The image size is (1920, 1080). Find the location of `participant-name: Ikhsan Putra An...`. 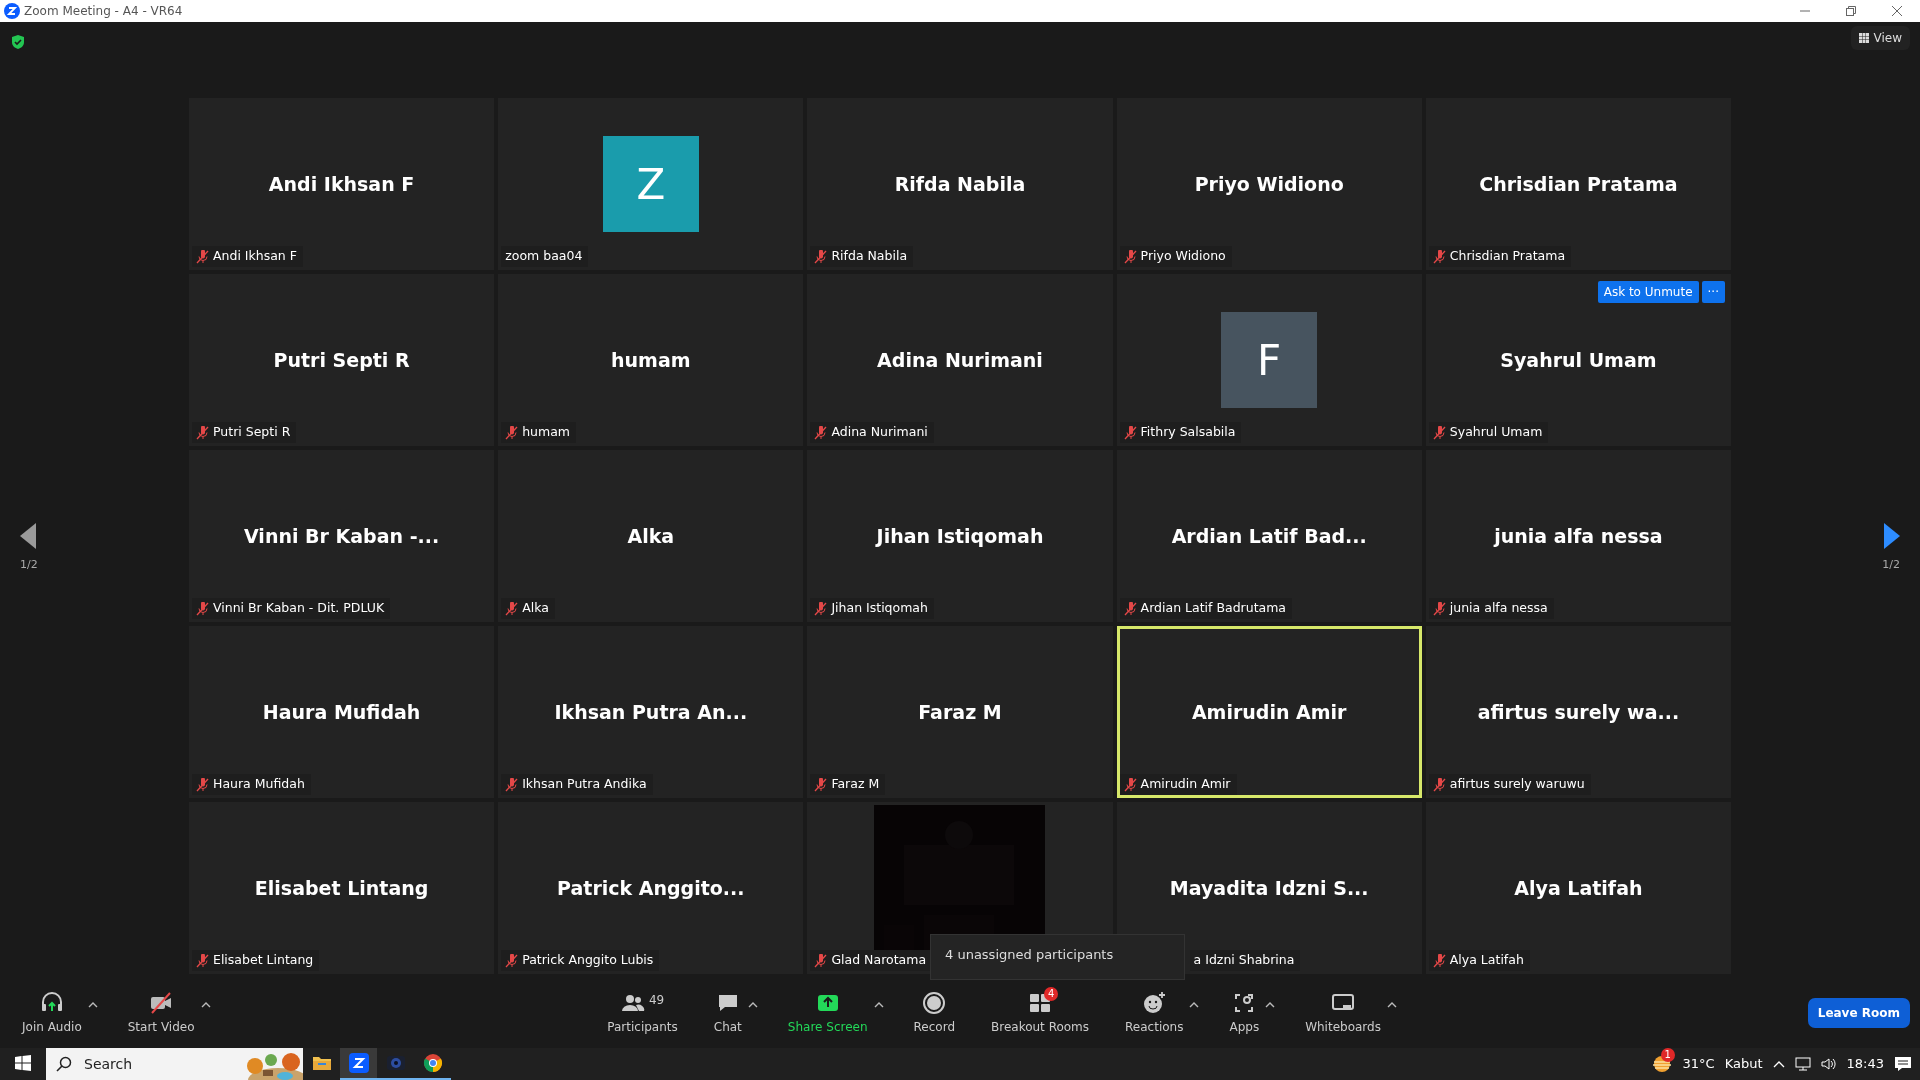

participant-name: Ikhsan Putra An... is located at coordinates (651, 712).